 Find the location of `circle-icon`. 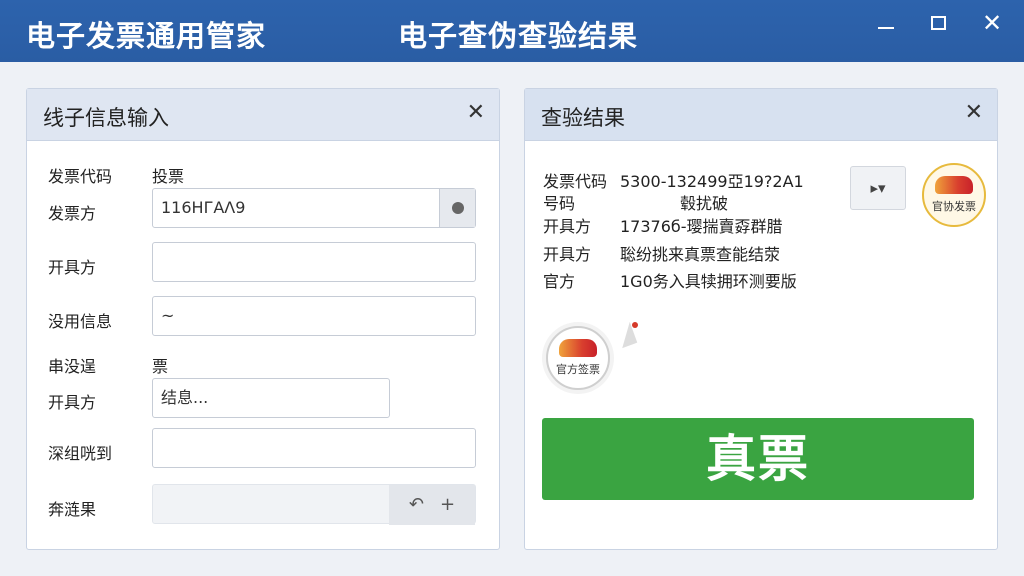

circle-icon is located at coordinates (457, 208).